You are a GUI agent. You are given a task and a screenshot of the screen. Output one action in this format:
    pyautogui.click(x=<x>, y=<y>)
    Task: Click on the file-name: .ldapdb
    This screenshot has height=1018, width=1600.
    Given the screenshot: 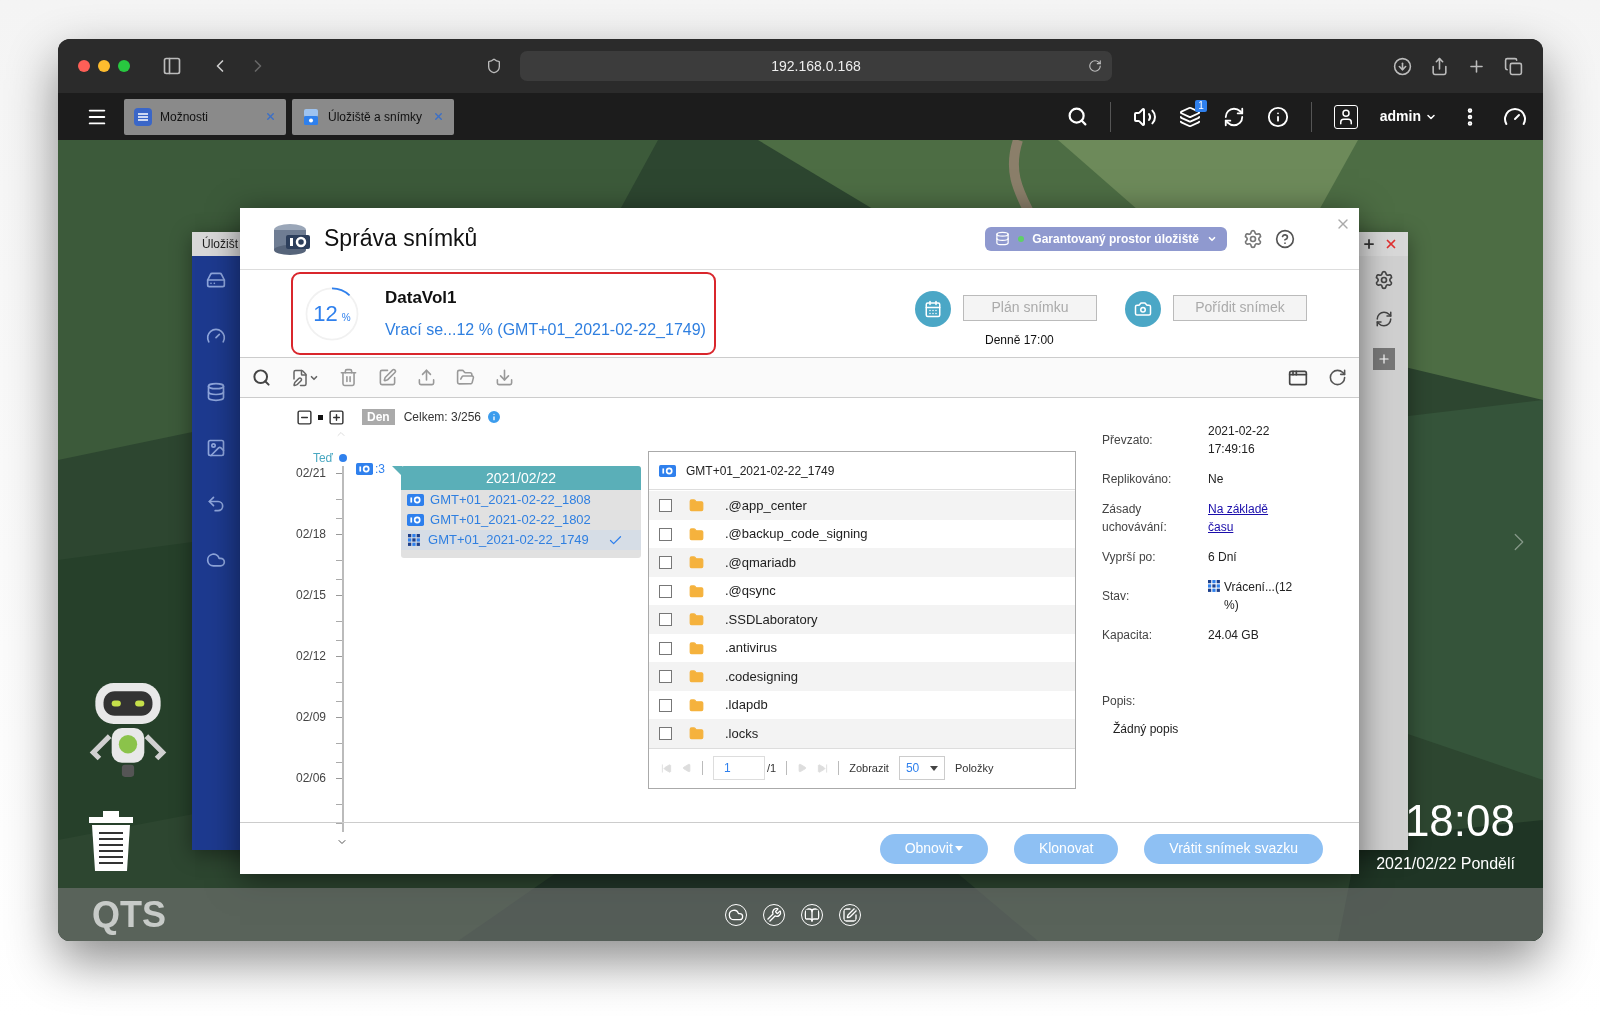 What is the action you would take?
    pyautogui.click(x=746, y=705)
    